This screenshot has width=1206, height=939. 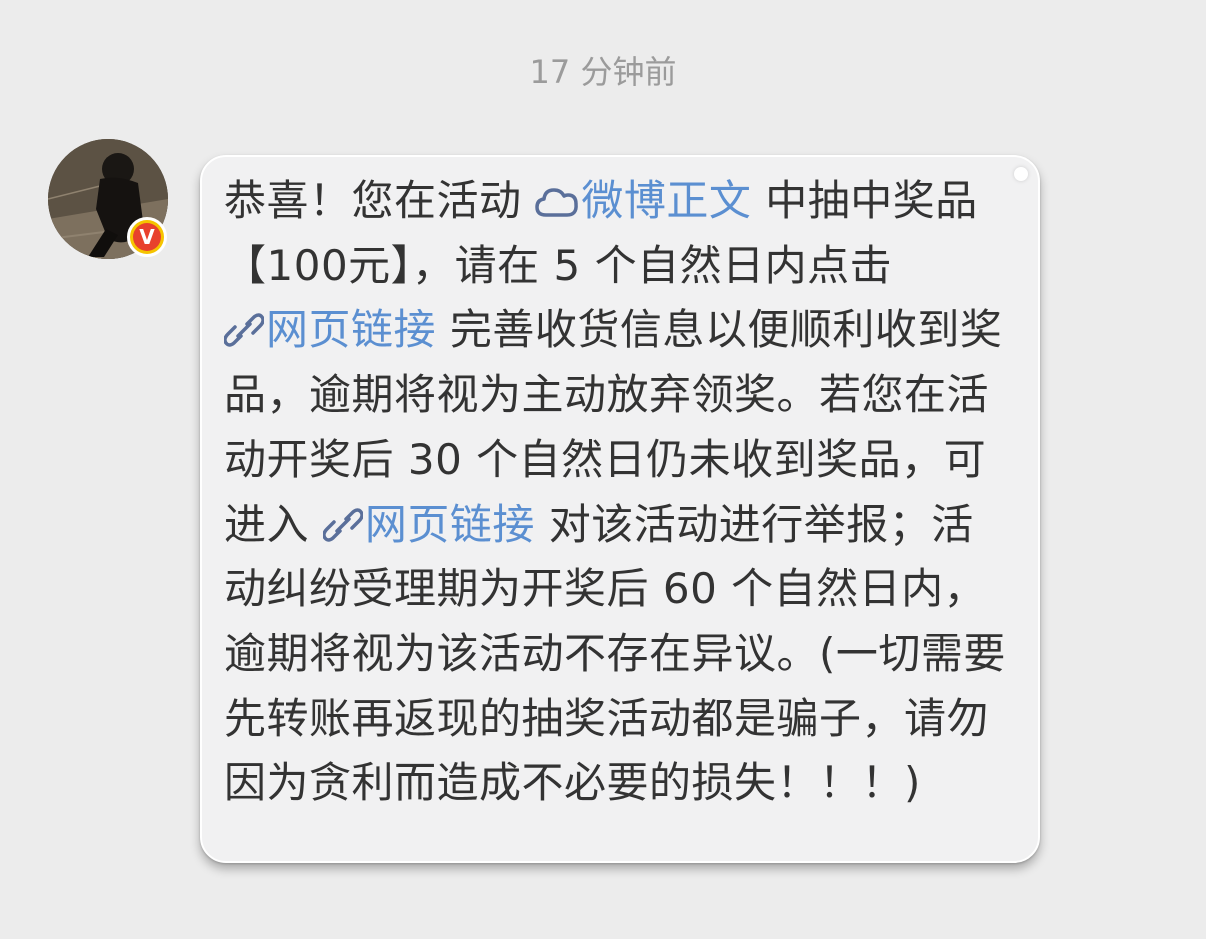 What do you see at coordinates (351, 330) in the screenshot?
I see `web-link-1-label: 网页链接` at bounding box center [351, 330].